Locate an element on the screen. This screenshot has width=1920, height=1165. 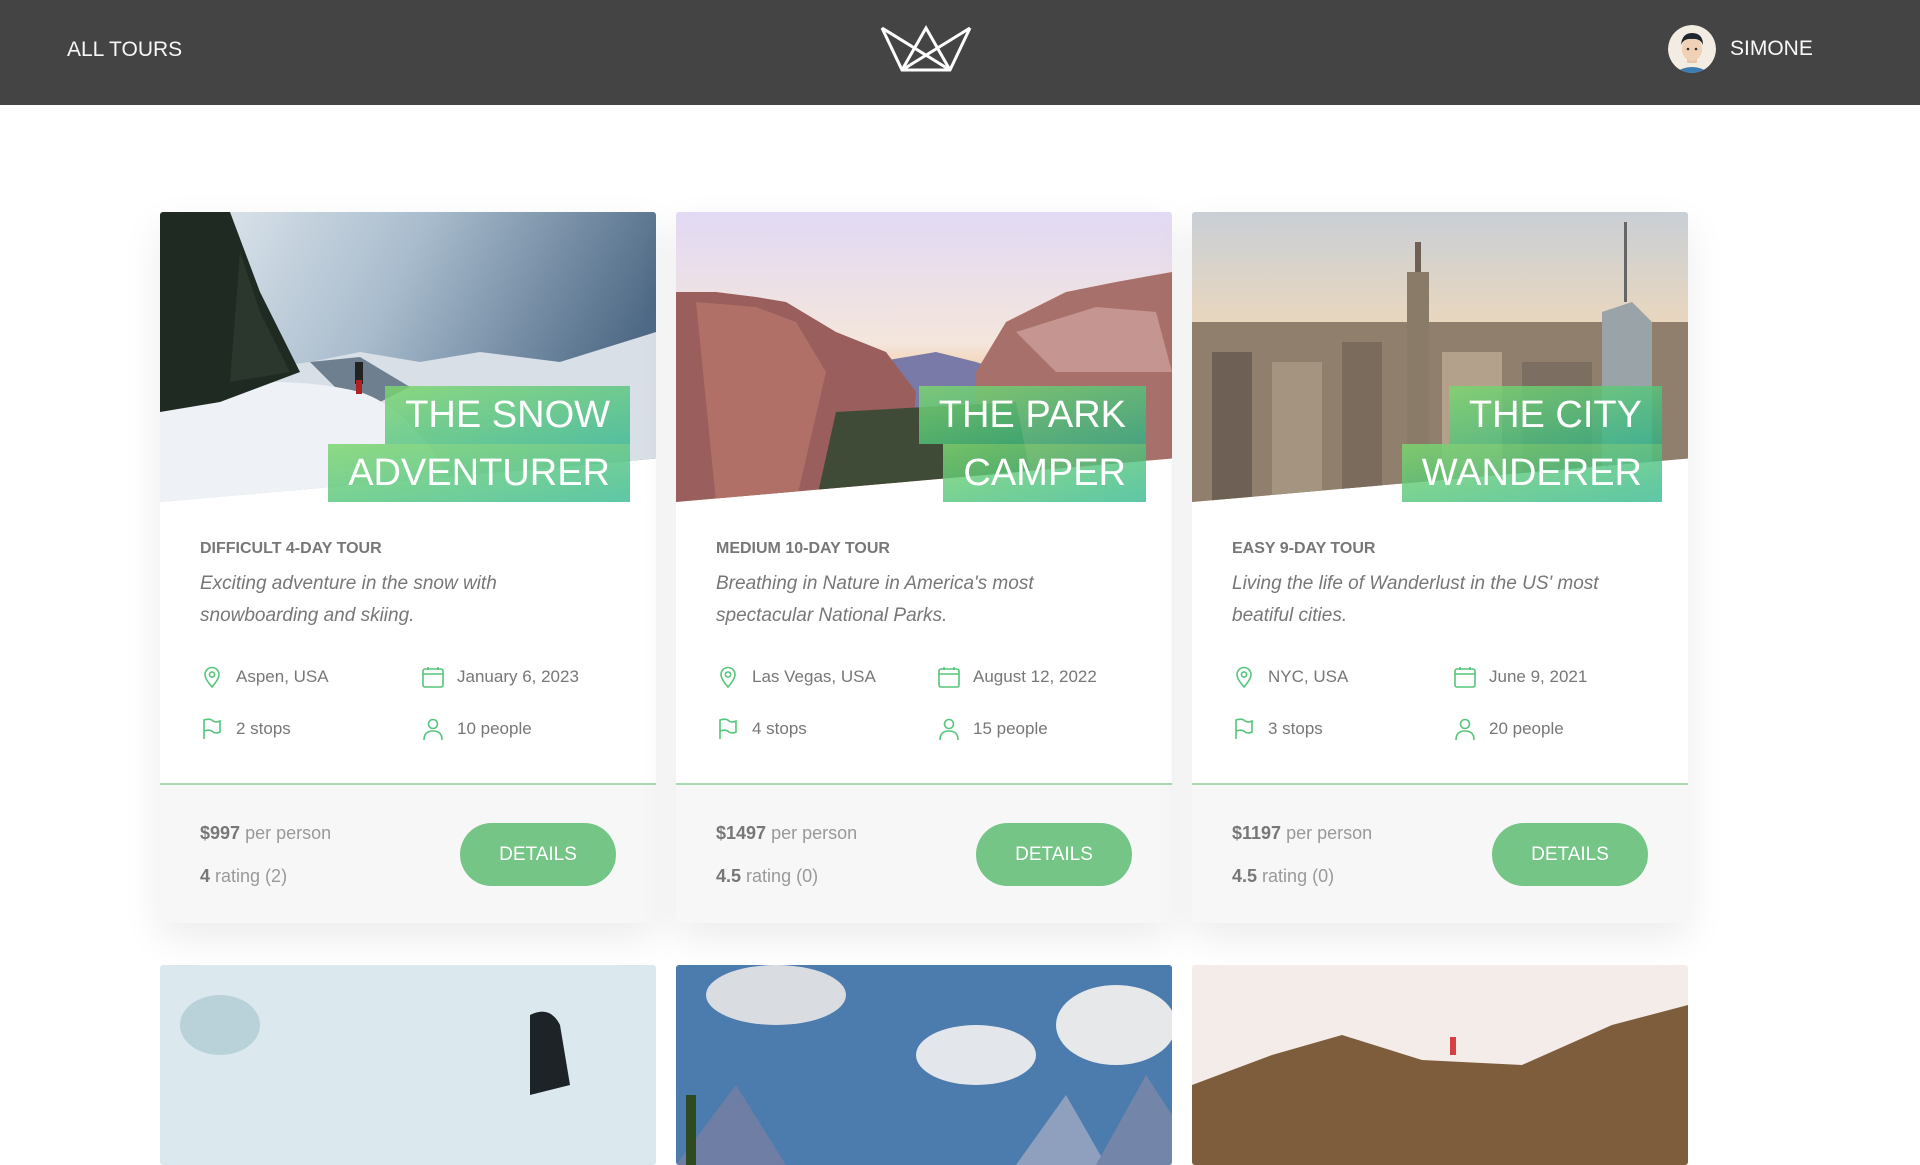
tour-title-line2: WANDERER is located at coordinates (1531, 473).